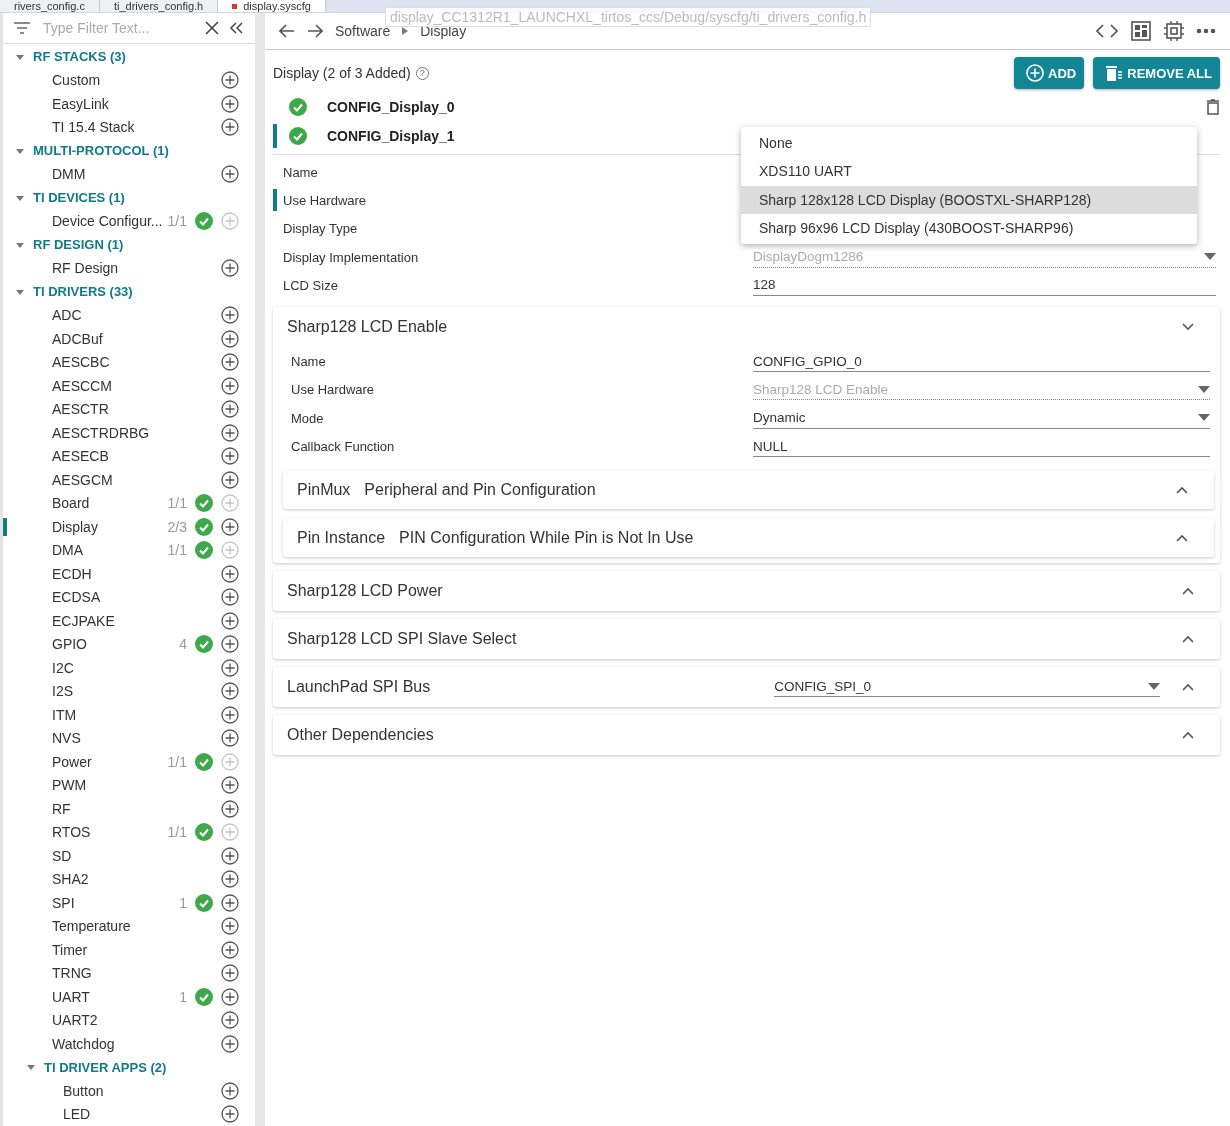  Describe the element at coordinates (315, 31) in the screenshot. I see `forward-arrow-icon` at that location.